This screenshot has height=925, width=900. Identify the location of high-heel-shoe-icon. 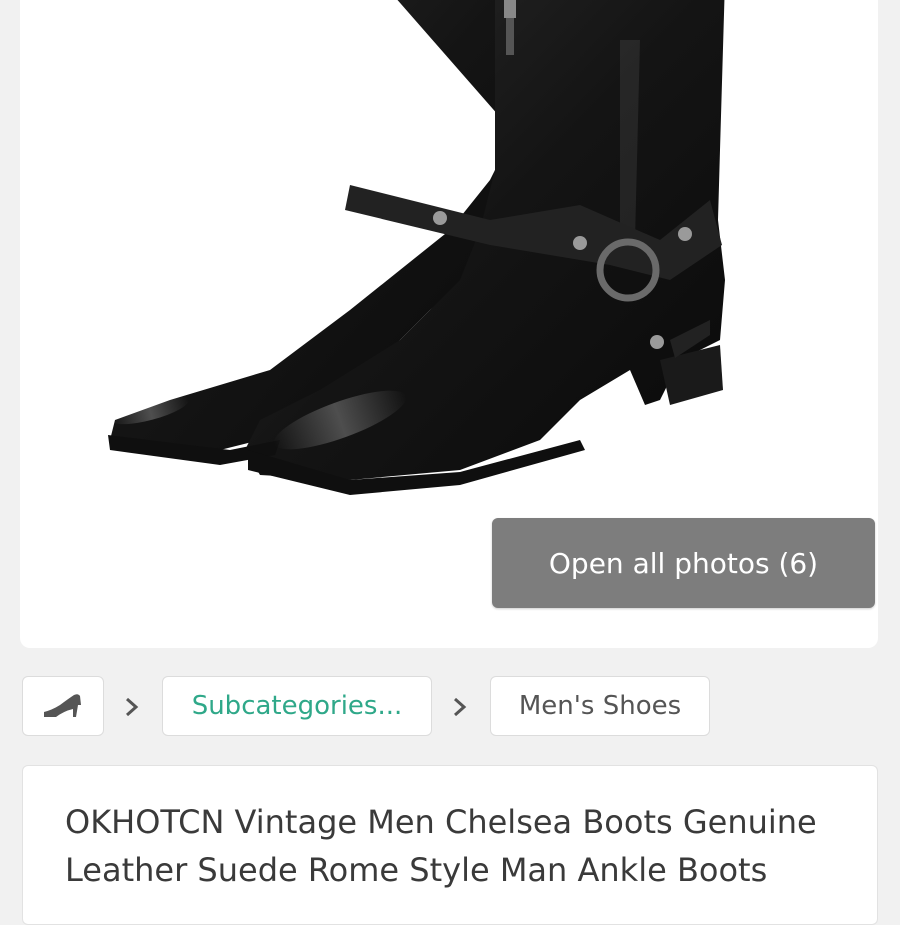
(62, 705).